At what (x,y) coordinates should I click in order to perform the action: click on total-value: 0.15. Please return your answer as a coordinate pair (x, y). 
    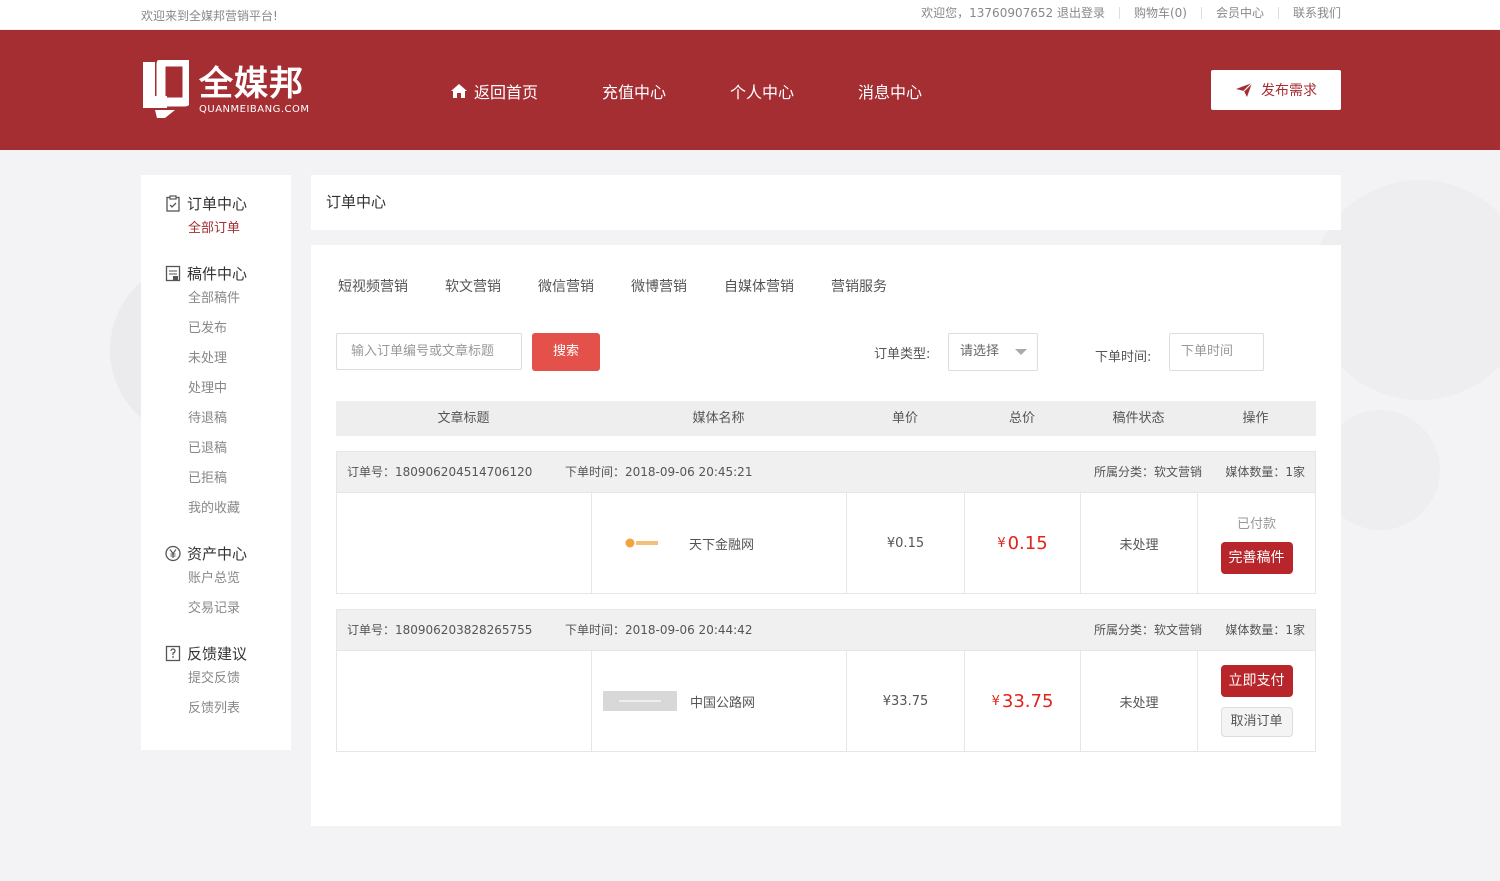
    Looking at the image, I should click on (1027, 543).